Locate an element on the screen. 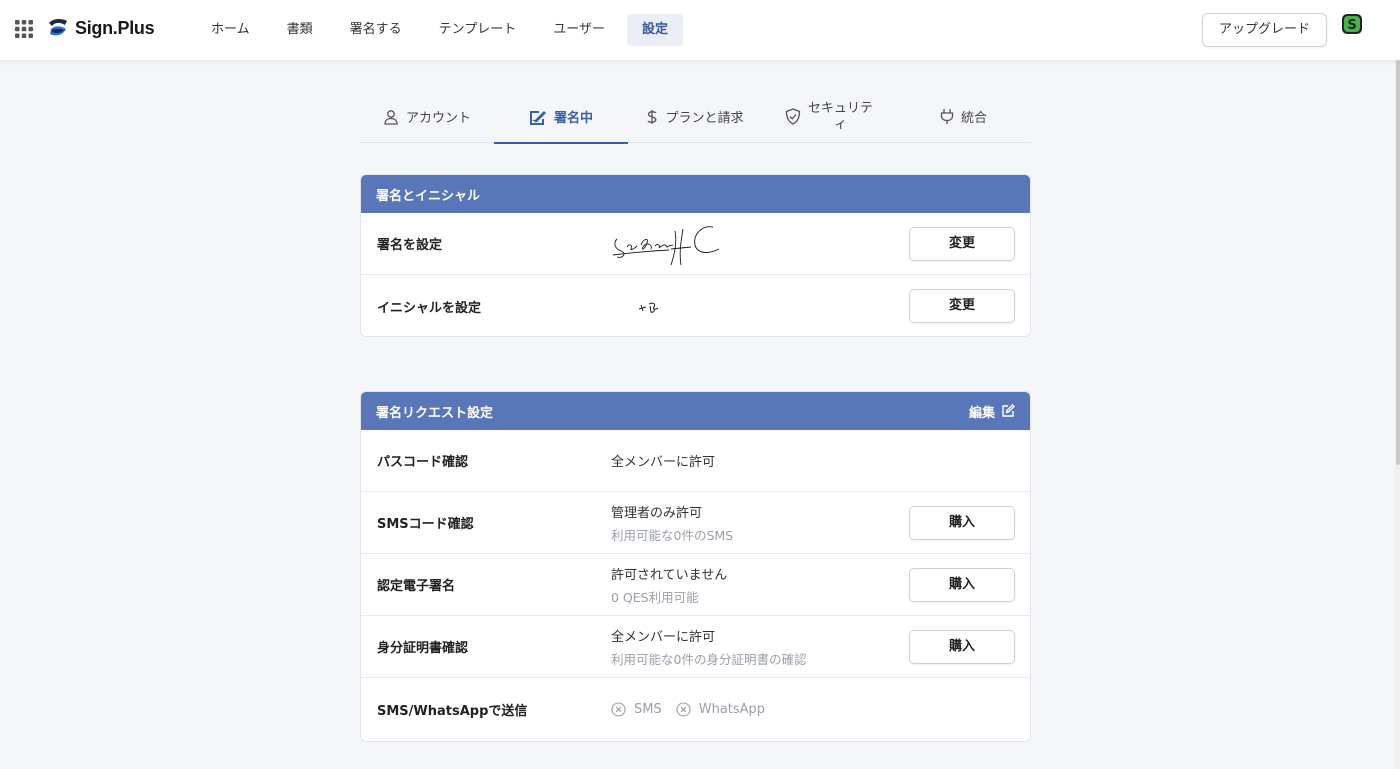 This screenshot has height=769, width=1400. signplus-logo-icon is located at coordinates (58, 27).